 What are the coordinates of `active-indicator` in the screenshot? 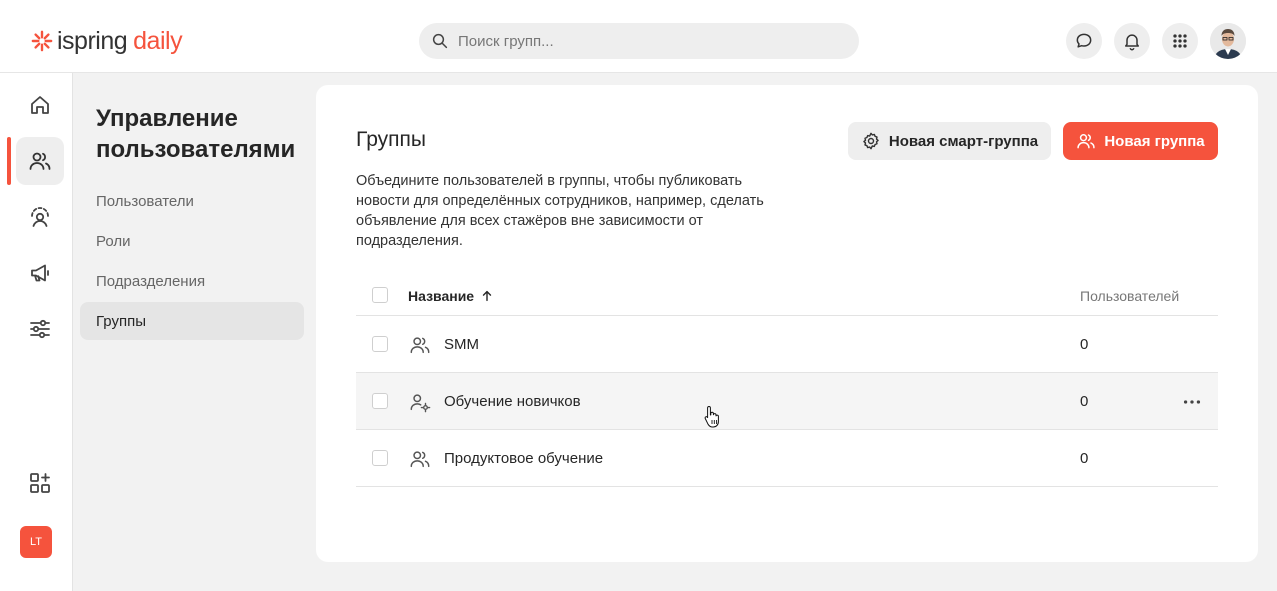 It's located at (9, 161).